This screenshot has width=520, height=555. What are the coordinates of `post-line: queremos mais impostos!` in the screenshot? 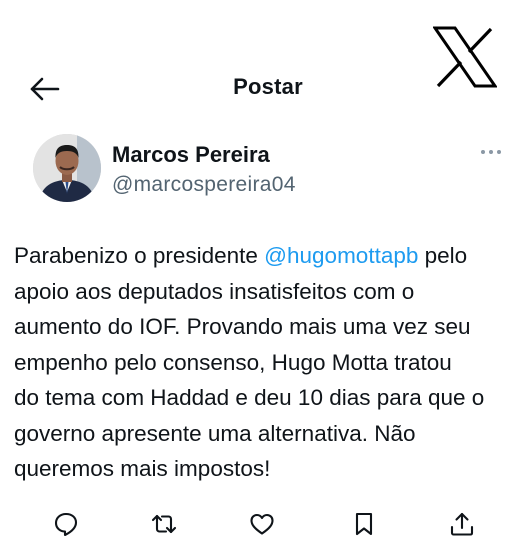 It's located at (142, 468).